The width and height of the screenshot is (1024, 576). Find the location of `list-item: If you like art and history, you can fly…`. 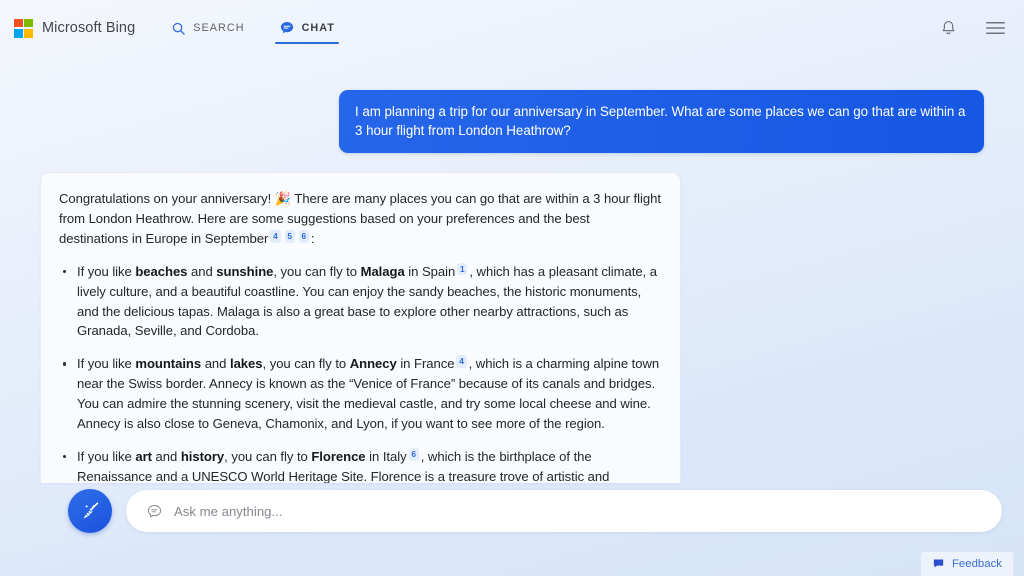

list-item: If you like art and history, you can fly… is located at coordinates (360, 465).